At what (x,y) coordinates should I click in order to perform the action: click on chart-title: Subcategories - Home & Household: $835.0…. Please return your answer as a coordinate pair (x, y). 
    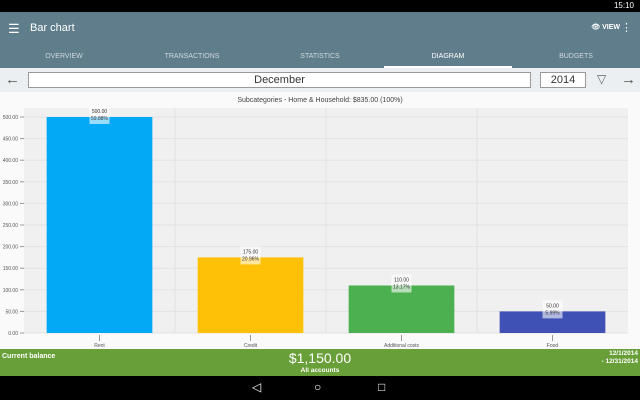
    Looking at the image, I should click on (319, 100).